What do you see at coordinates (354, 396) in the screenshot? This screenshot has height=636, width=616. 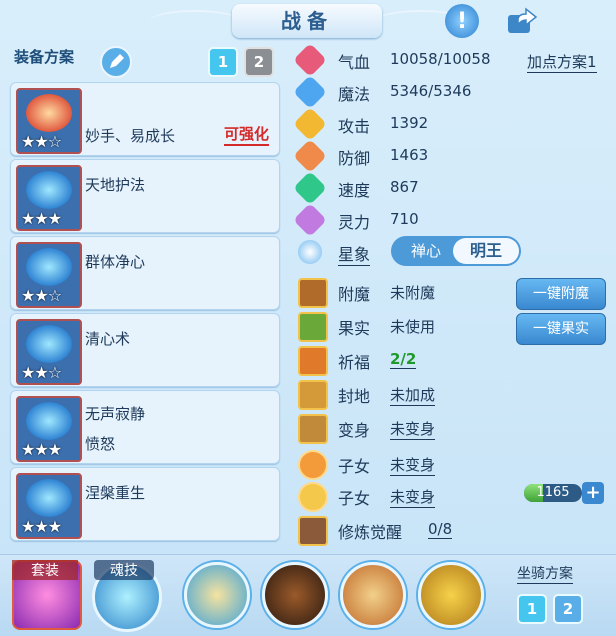 I see `extra-label: 封地` at bounding box center [354, 396].